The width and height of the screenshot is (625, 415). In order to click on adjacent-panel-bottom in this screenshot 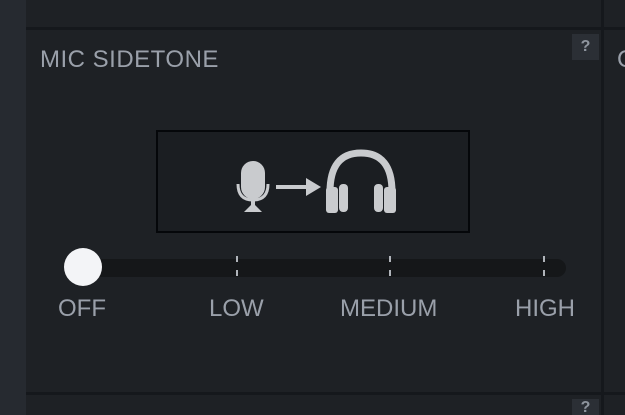, I will do `click(614, 405)`.